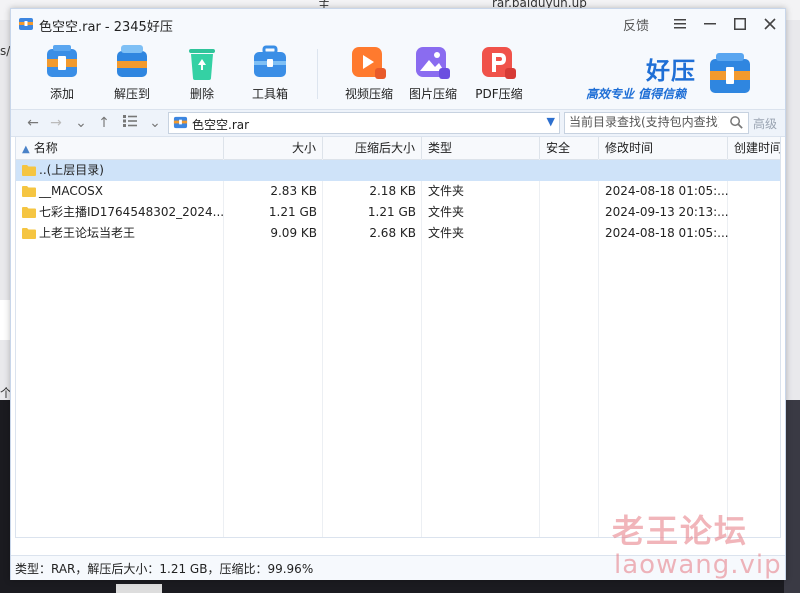 The image size is (800, 593). I want to click on back-icon: ←, so click(33, 123).